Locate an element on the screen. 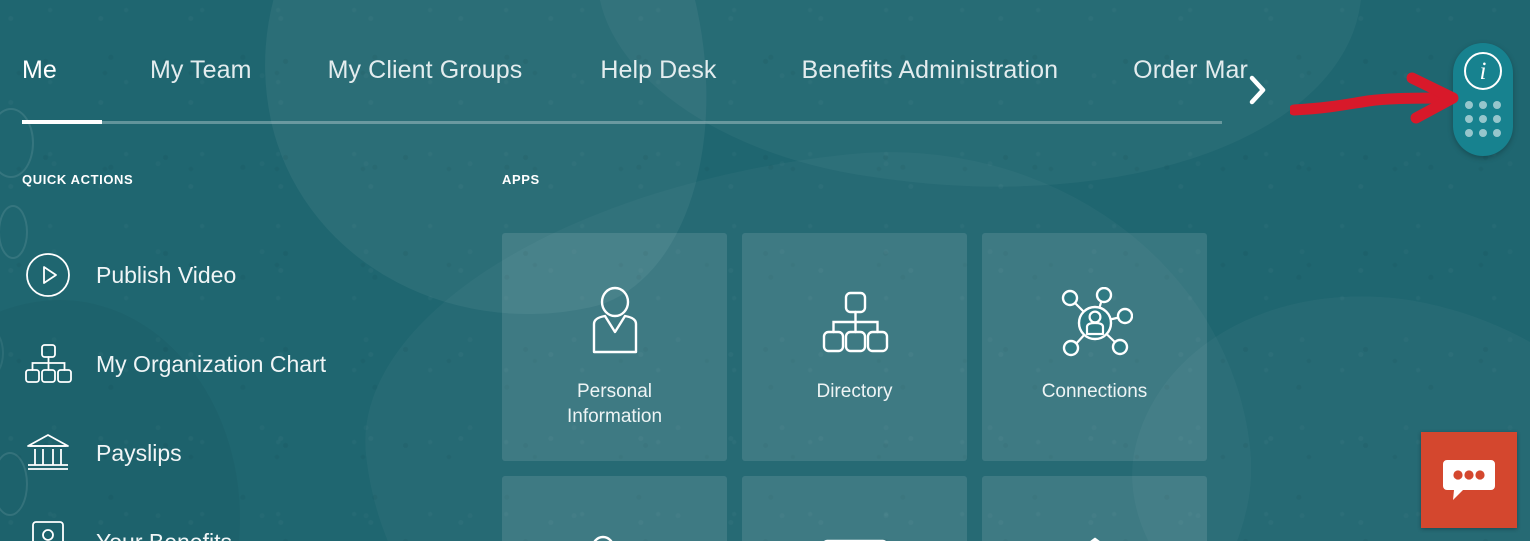 The image size is (1530, 541). nav-active-indicator is located at coordinates (62, 122).